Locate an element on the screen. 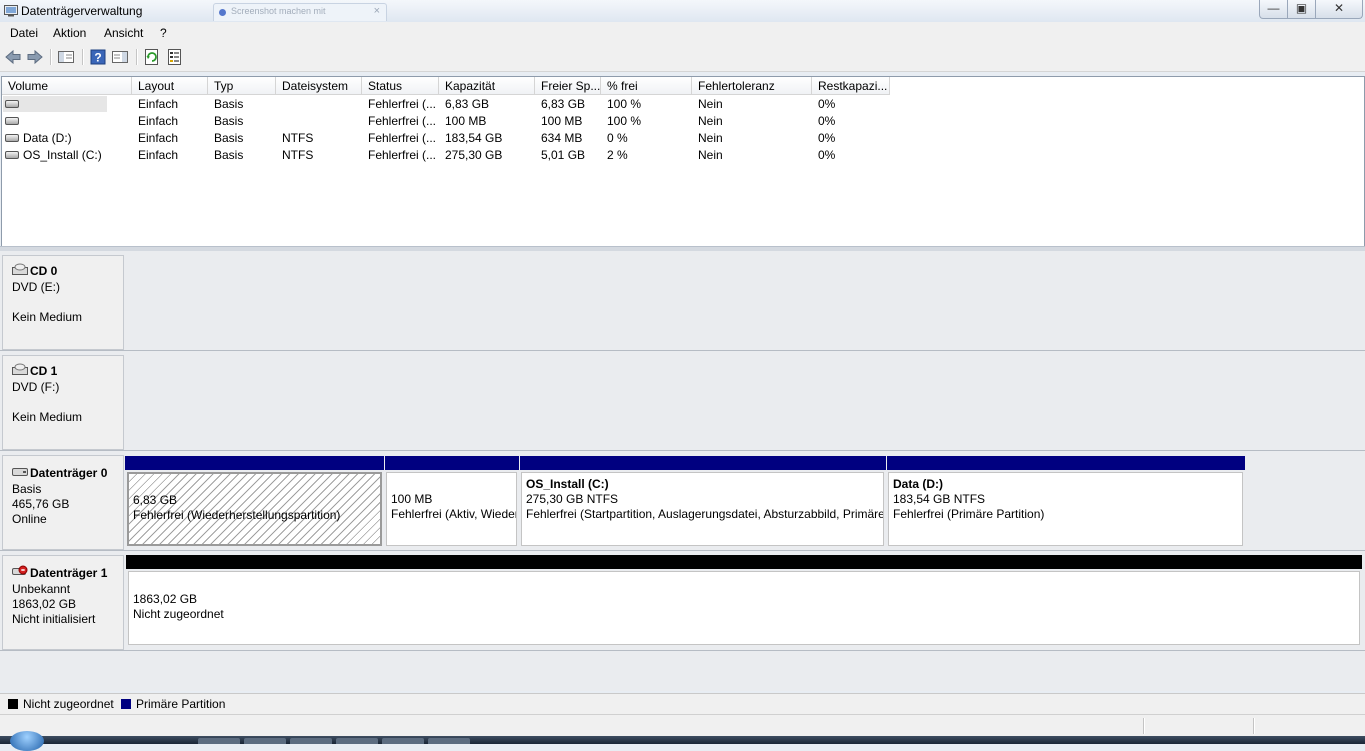  taskbar is located at coordinates (682, 740).